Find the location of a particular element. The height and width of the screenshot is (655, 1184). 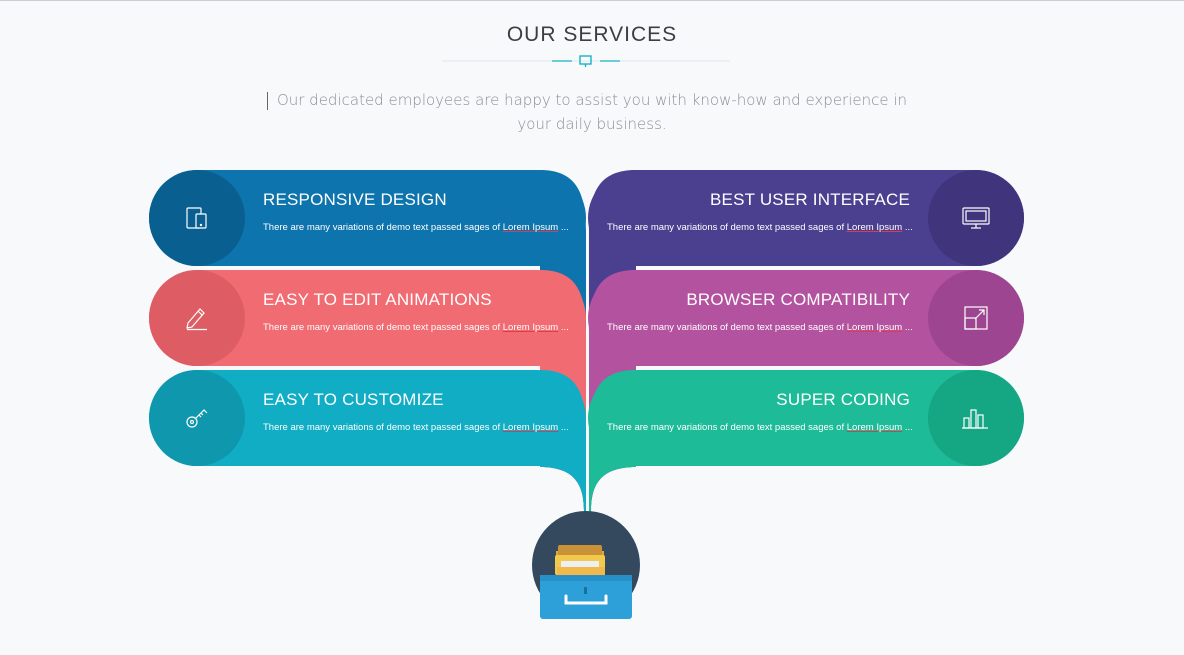

devices-icon is located at coordinates (196, 218).